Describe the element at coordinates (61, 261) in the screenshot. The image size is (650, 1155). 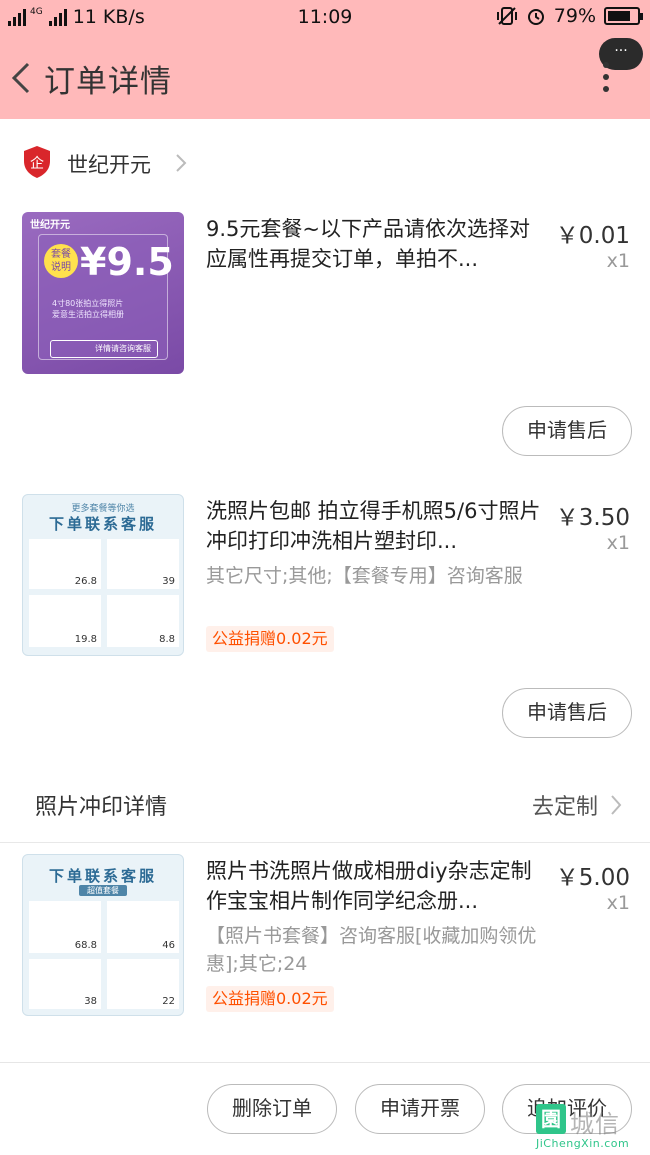
I see `thumb-badge: 套餐 说明` at that location.